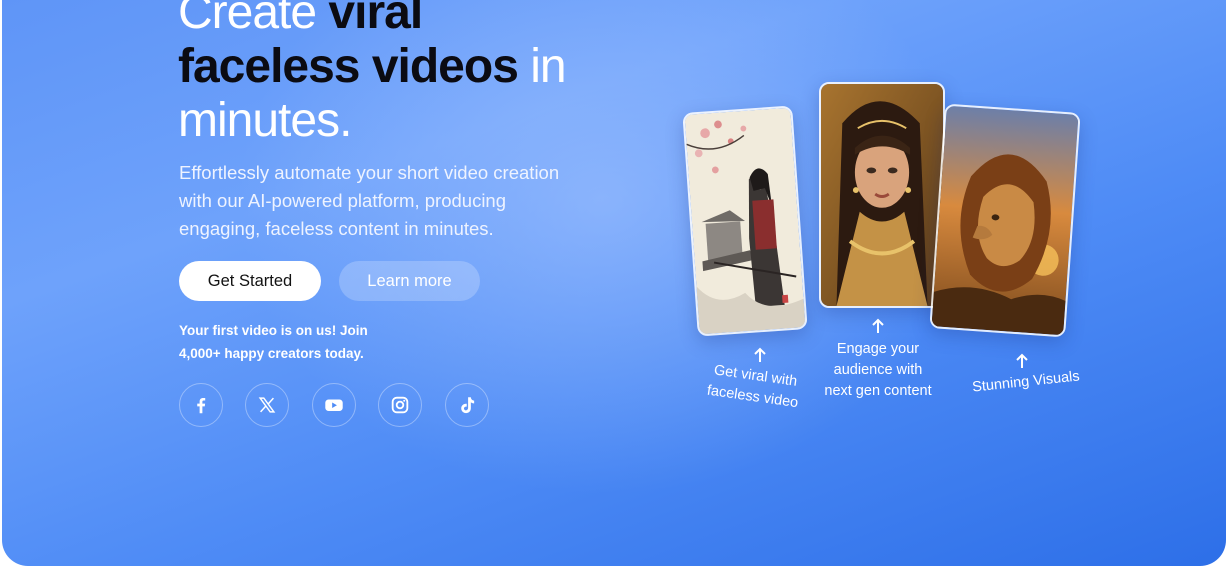  I want to click on note-line: 4,000+ happy creators today., so click(271, 353).